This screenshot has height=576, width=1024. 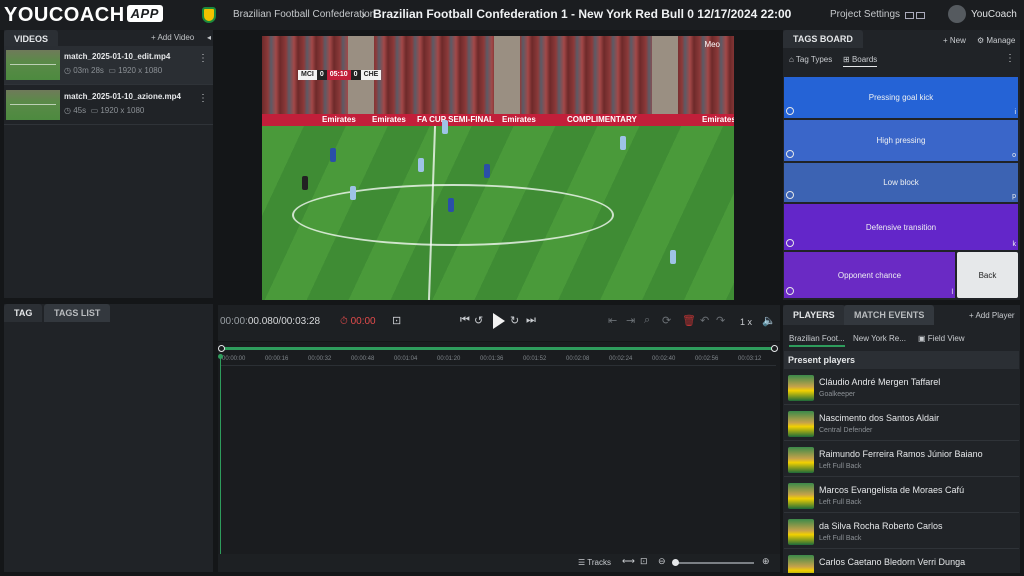 I want to click on away-team: CHE, so click(x=371, y=75).